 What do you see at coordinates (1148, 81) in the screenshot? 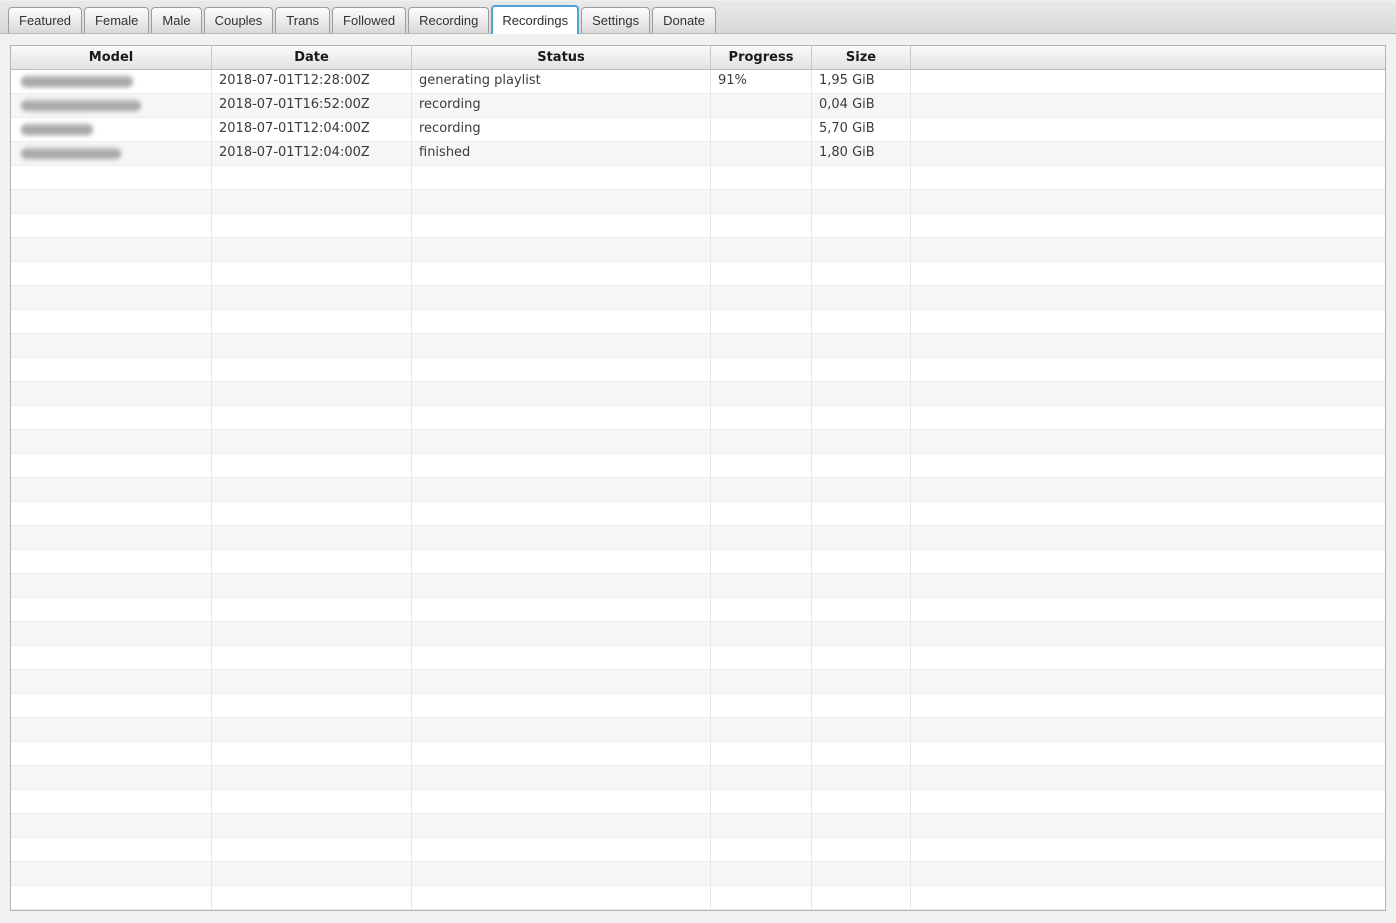
I see `cell-filler` at bounding box center [1148, 81].